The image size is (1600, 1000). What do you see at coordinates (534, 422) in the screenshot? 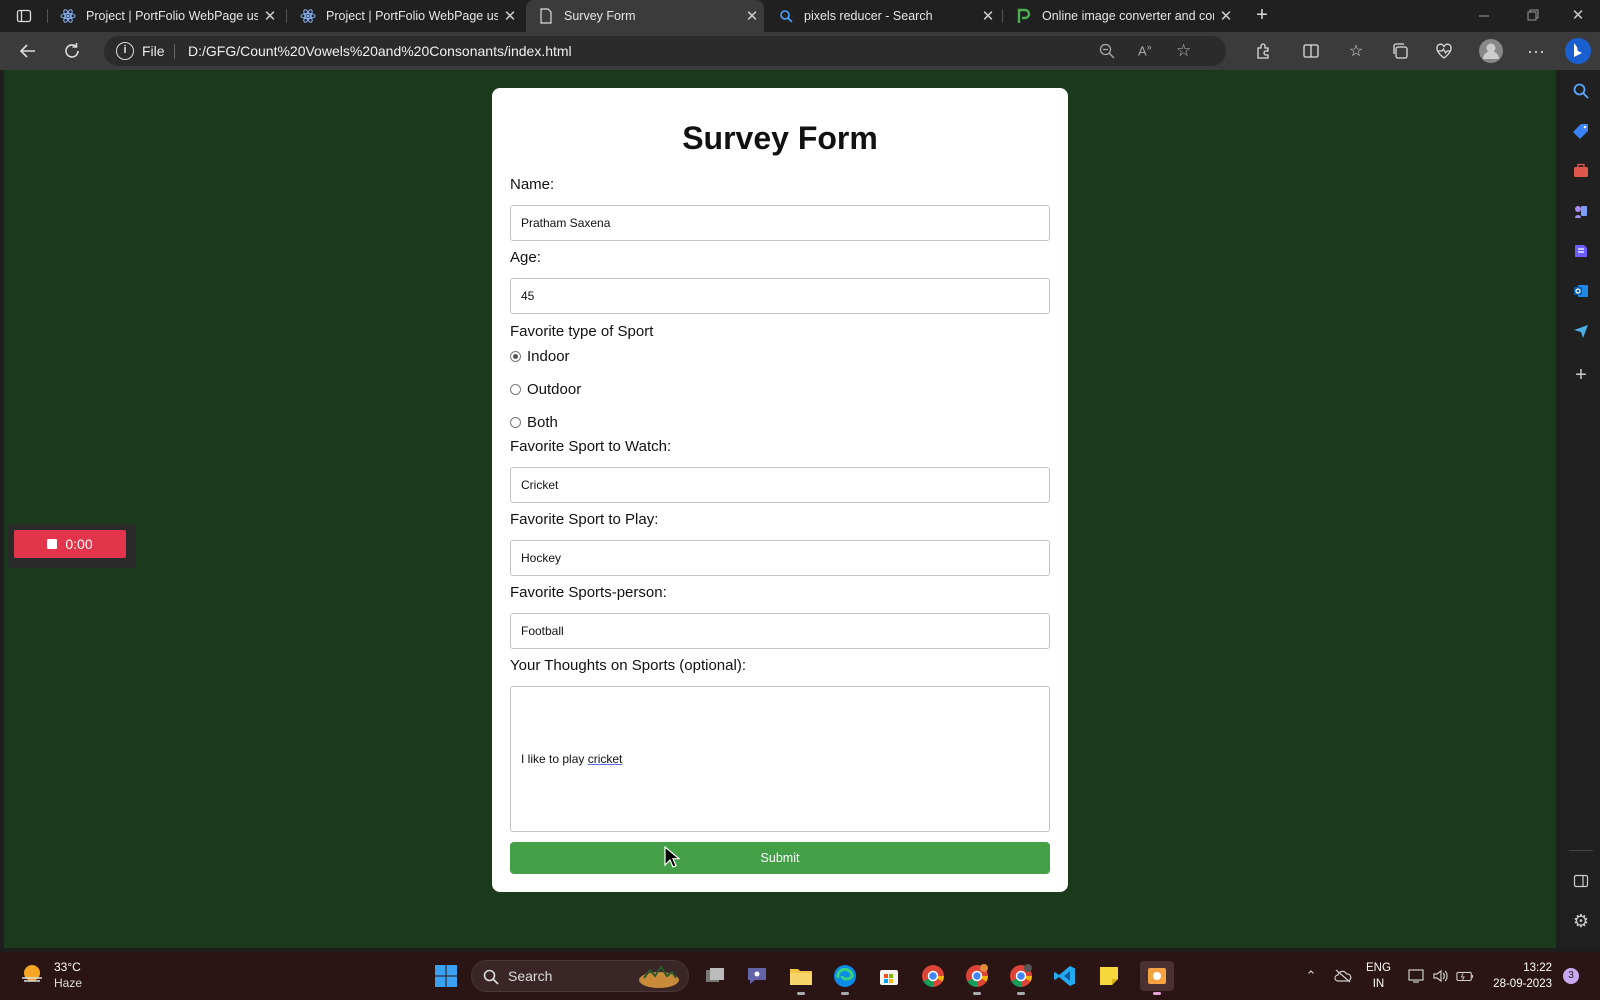
I see `radio-both: Both` at bounding box center [534, 422].